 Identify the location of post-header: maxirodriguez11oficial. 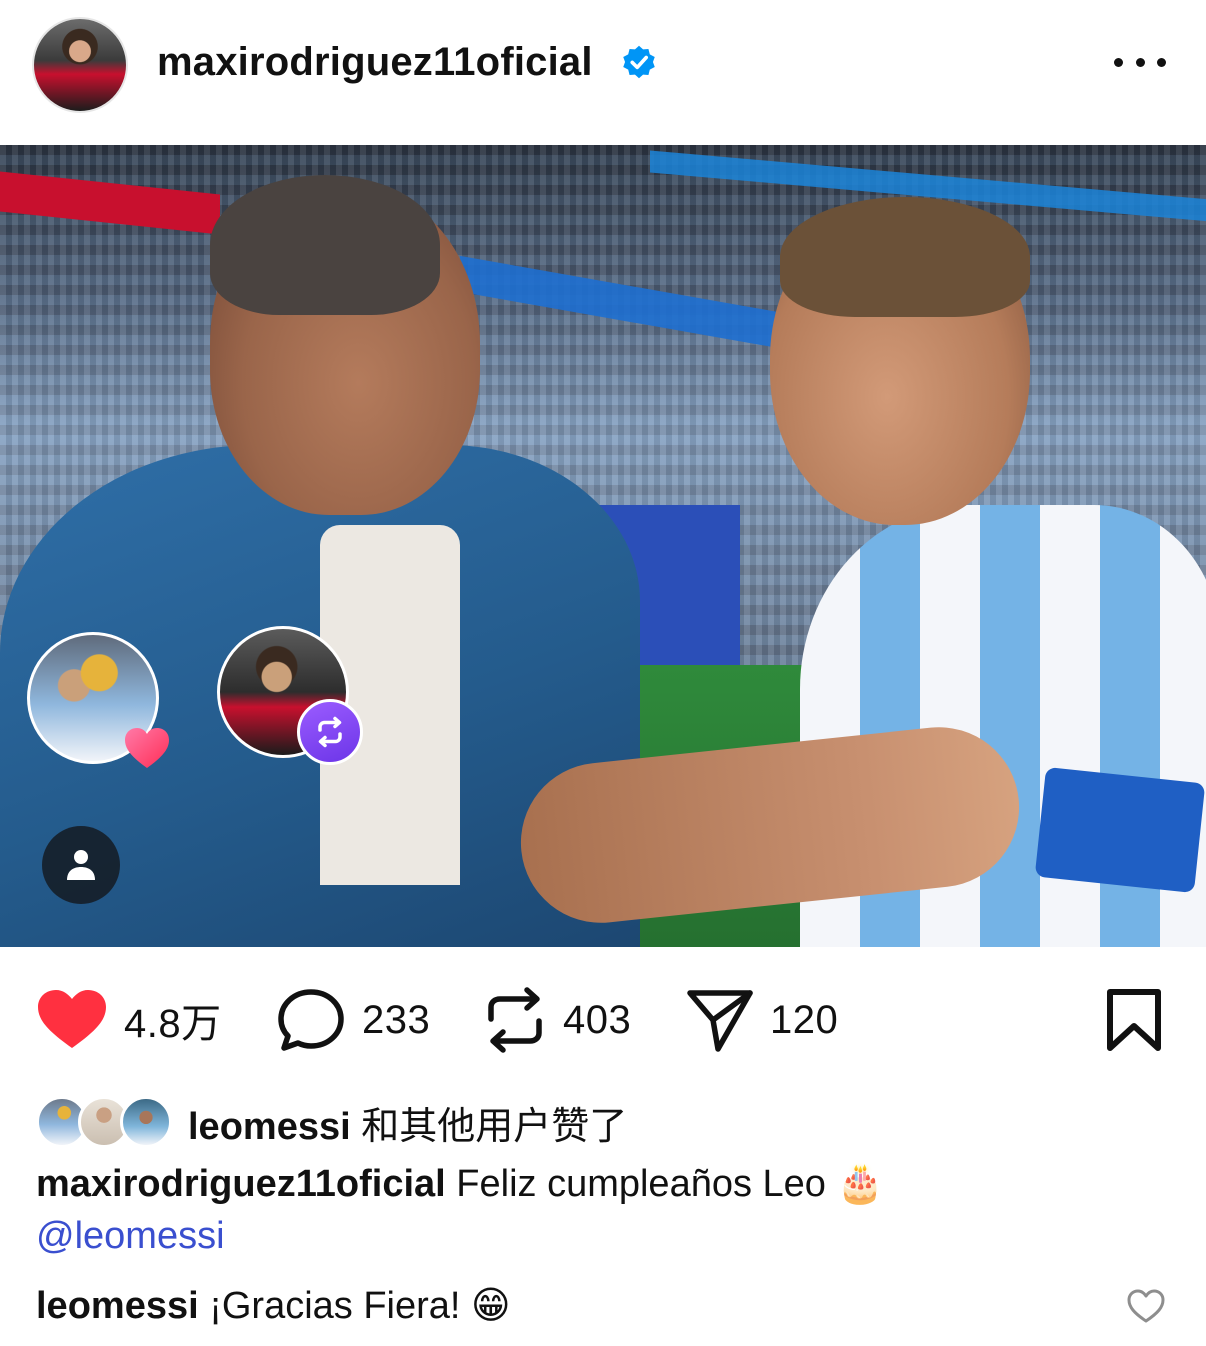
(603, 65).